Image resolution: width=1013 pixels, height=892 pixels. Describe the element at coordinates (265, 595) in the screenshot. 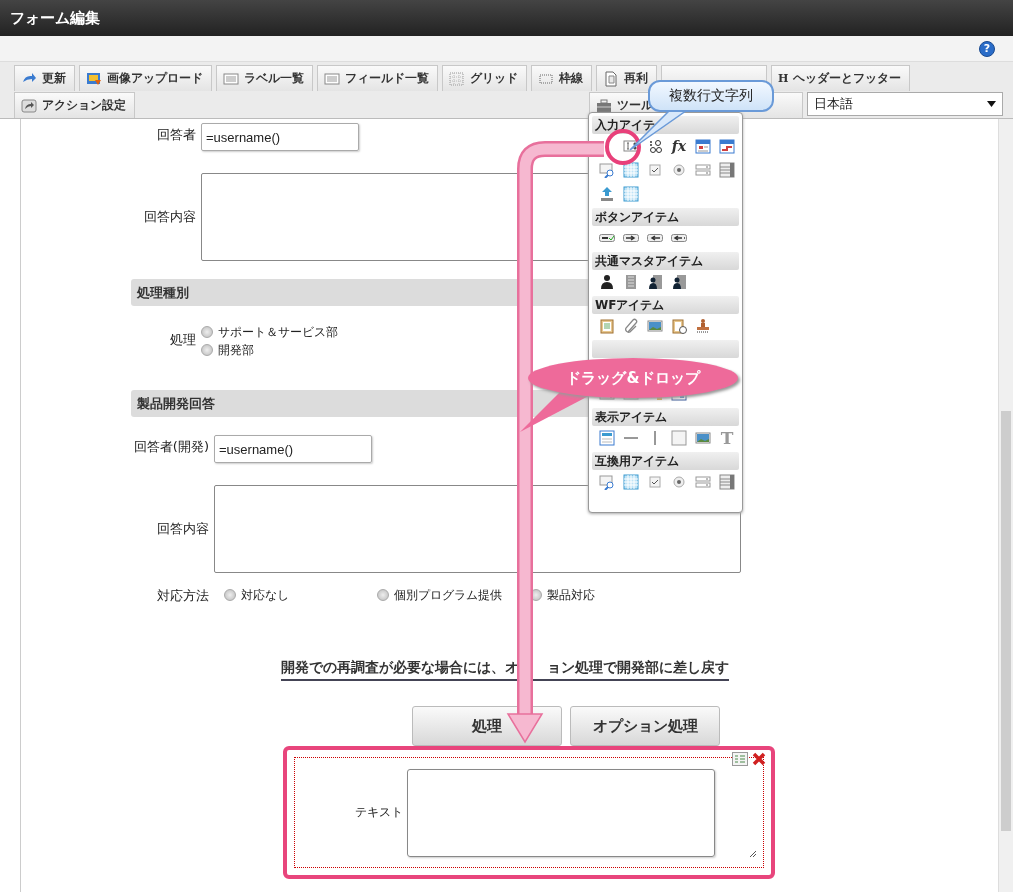

I see `radio-label: 対応なし` at that location.